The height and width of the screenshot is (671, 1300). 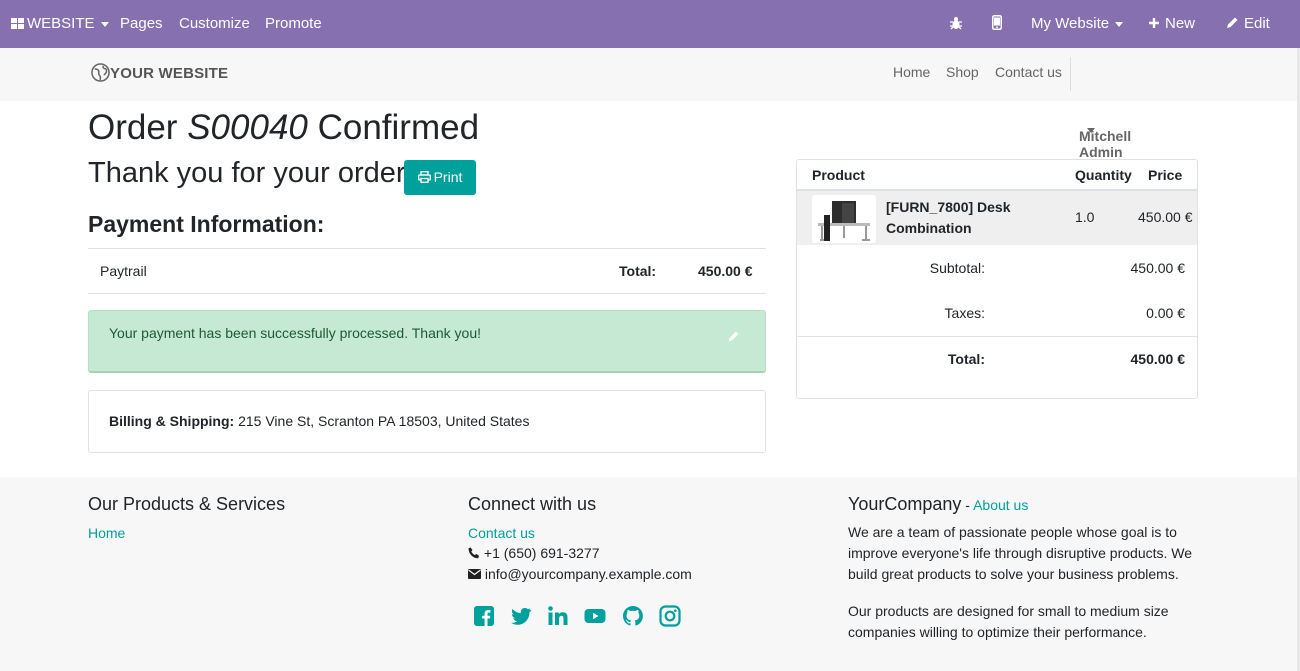 I want to click on payment-total-value: 450.00 €, so click(x=725, y=271).